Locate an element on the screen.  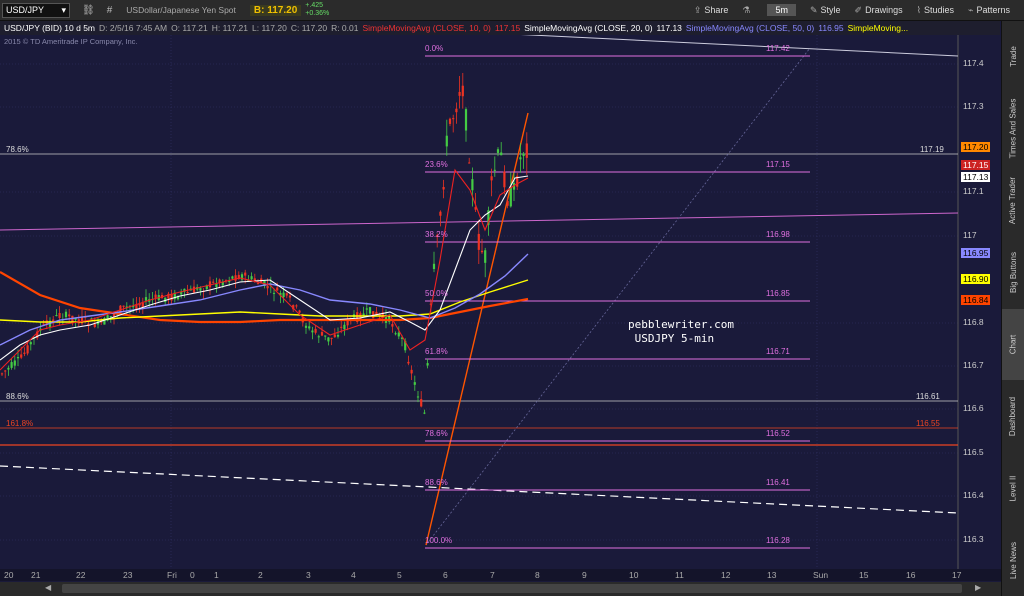
fib-price-0: 117.42 is located at coordinates (778, 48).